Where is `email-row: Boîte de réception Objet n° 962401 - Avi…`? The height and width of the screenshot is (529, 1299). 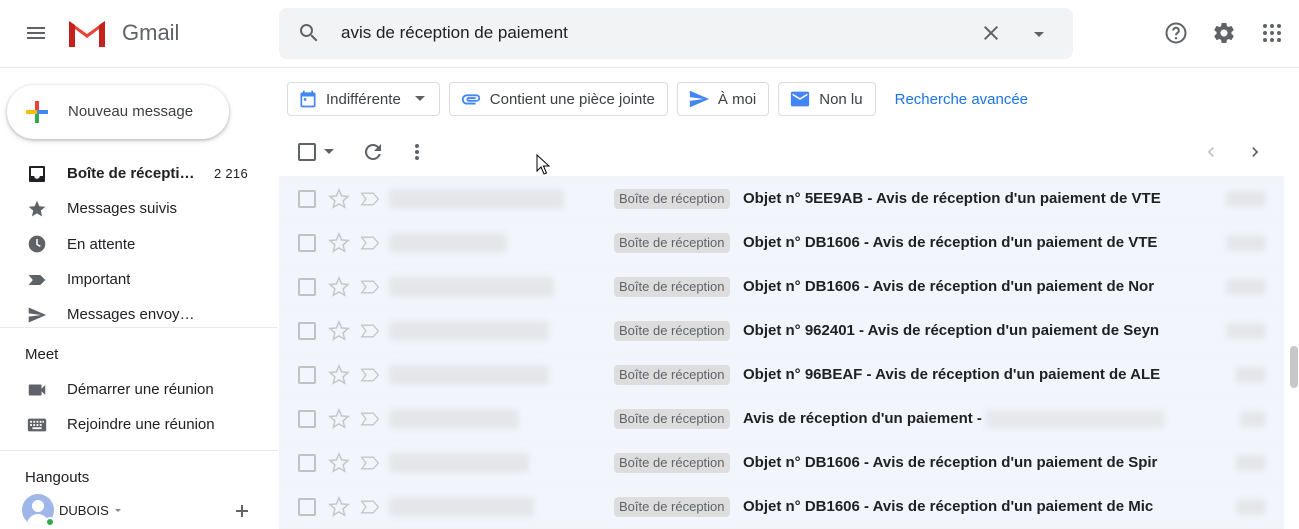 email-row: Boîte de réception Objet n° 962401 - Avi… is located at coordinates (781, 331).